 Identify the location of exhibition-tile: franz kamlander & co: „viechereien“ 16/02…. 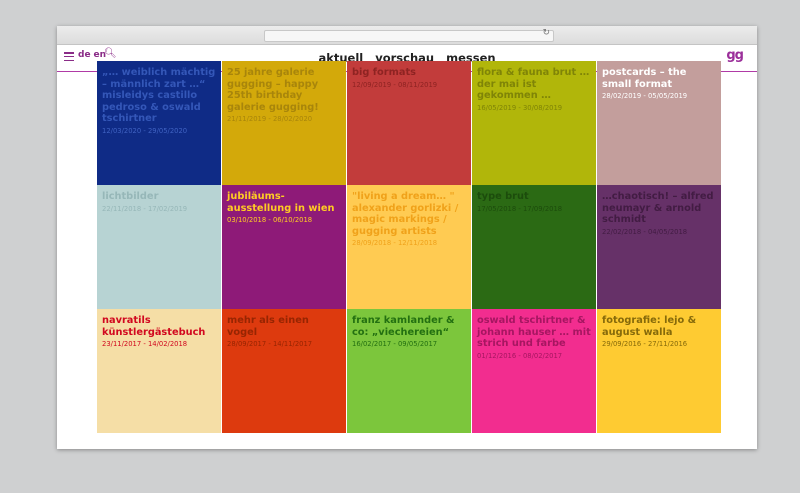
(409, 371).